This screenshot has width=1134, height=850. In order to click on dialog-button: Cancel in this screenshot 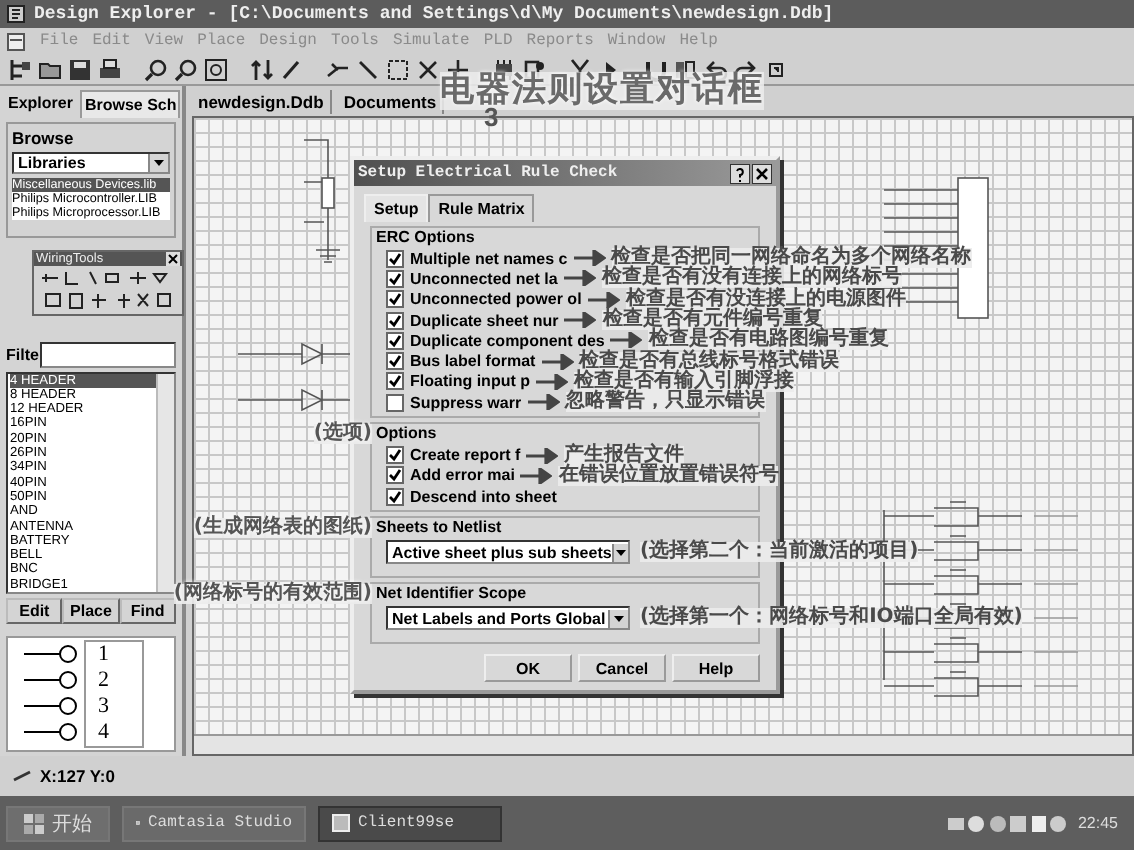, I will do `click(622, 668)`.